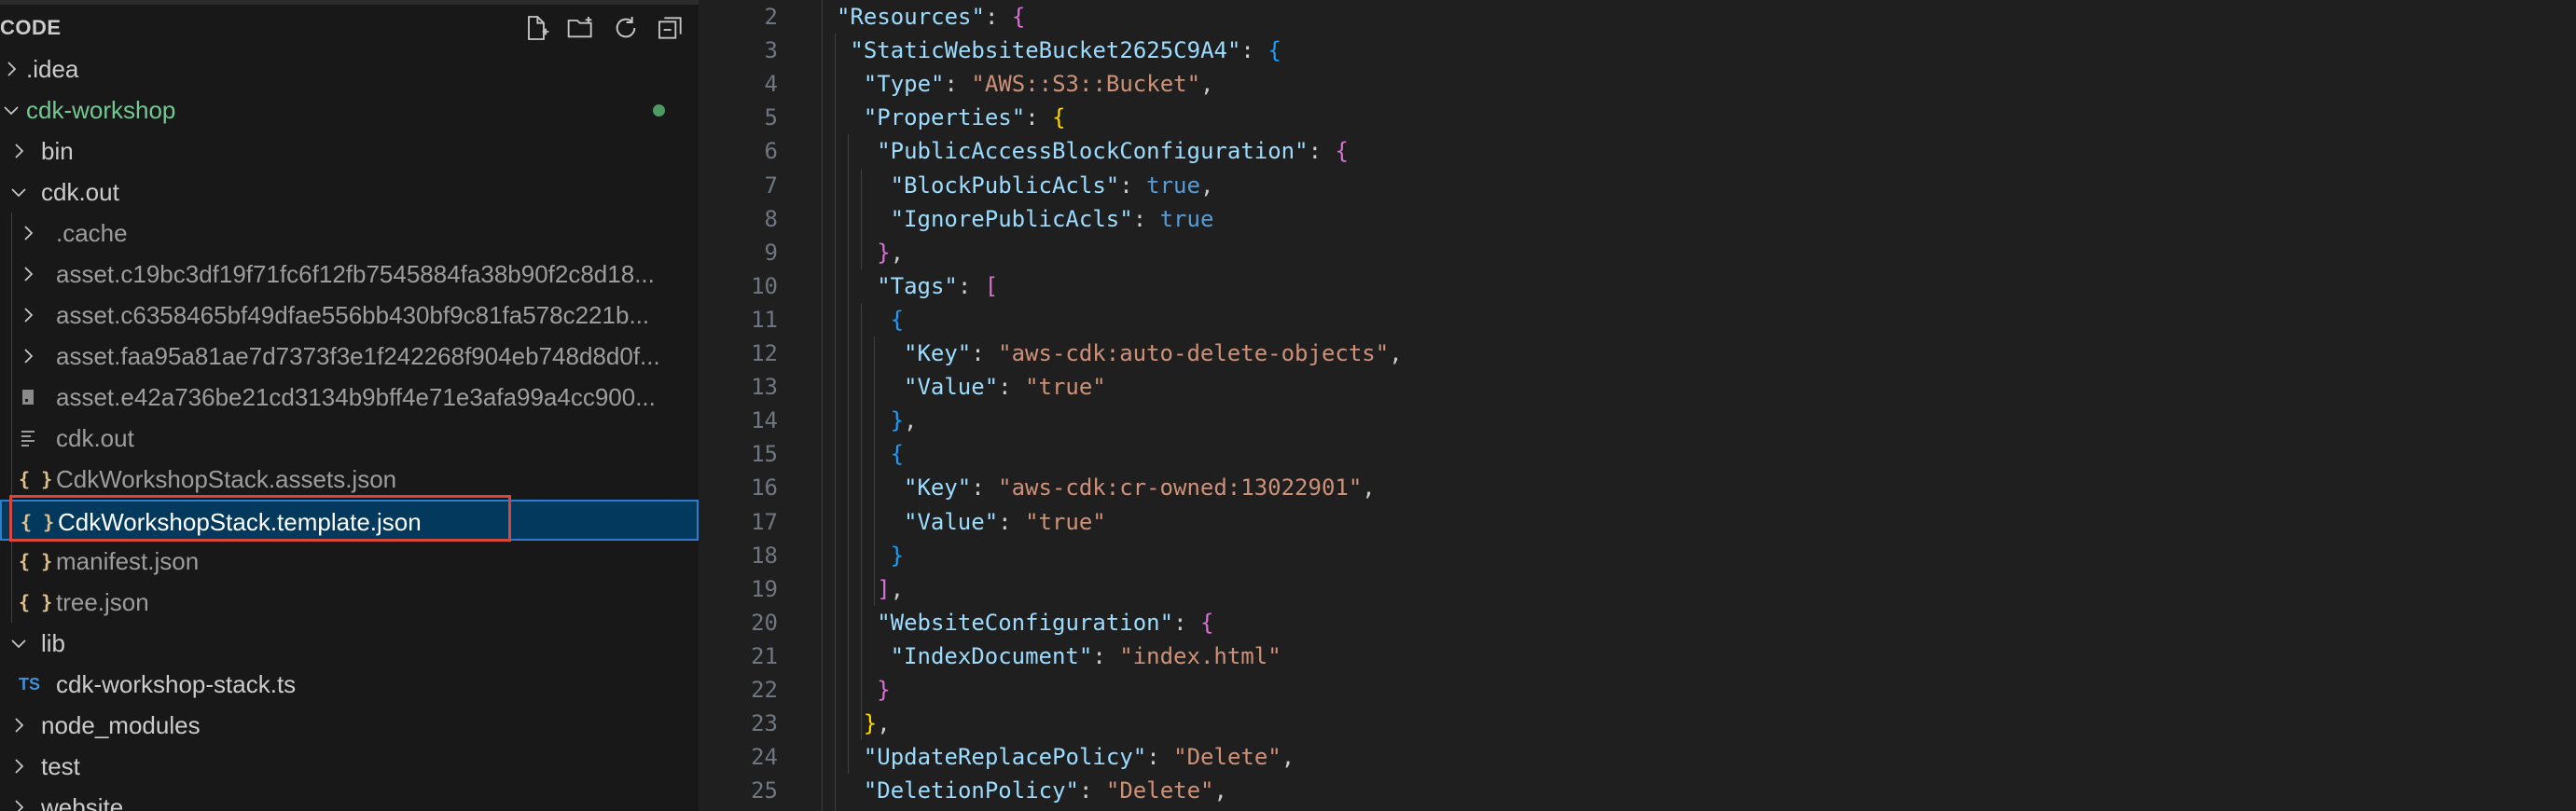  Describe the element at coordinates (764, 454) in the screenshot. I see `line-number: 15` at that location.